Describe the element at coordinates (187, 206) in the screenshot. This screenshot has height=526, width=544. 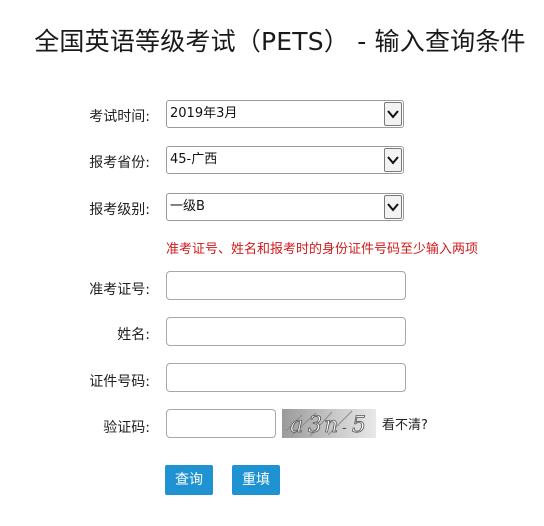
I see `level-selected: 一级B` at that location.